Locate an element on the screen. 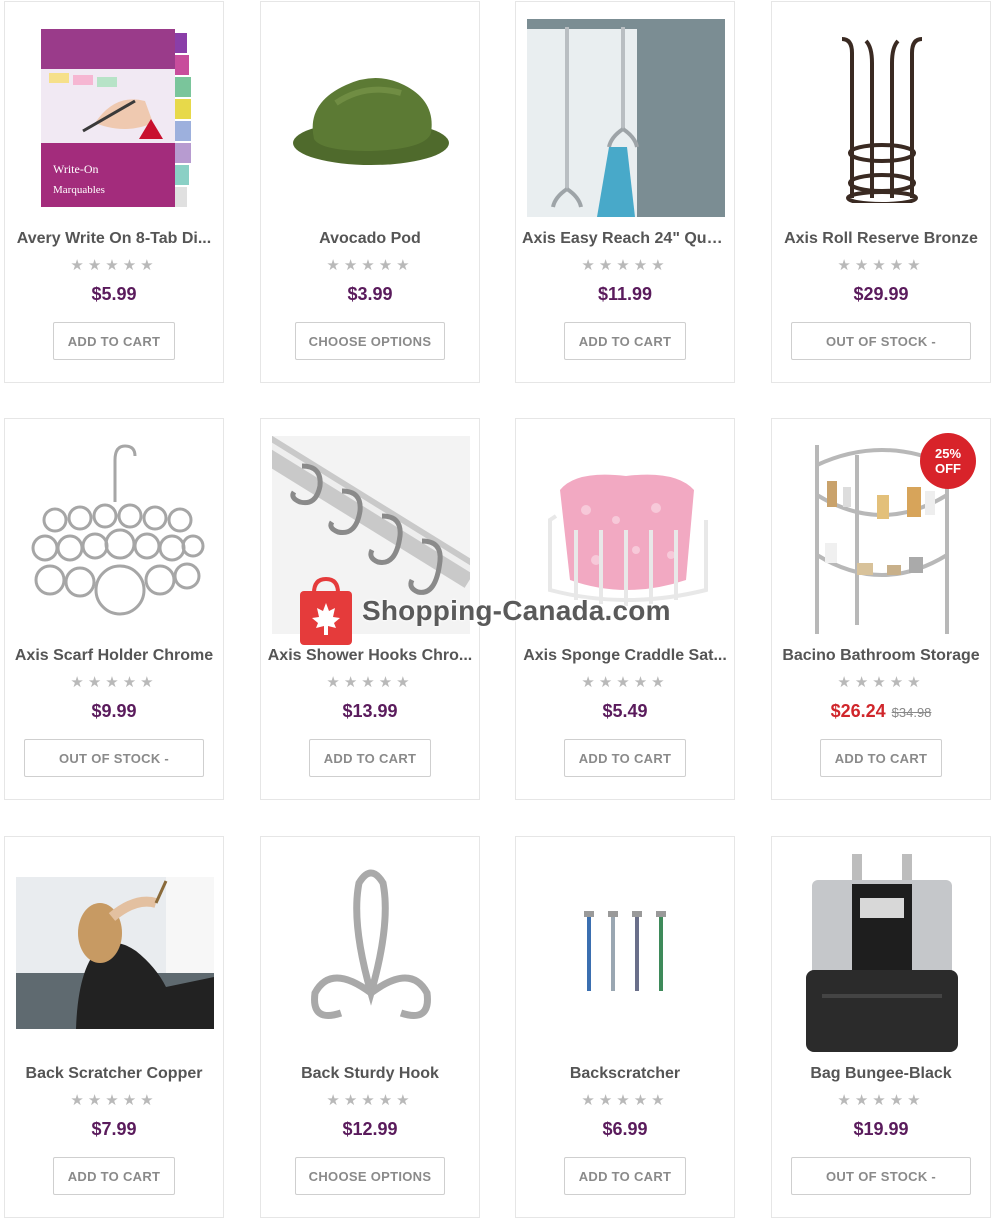  sturdy-hook-image is located at coordinates (371, 953).